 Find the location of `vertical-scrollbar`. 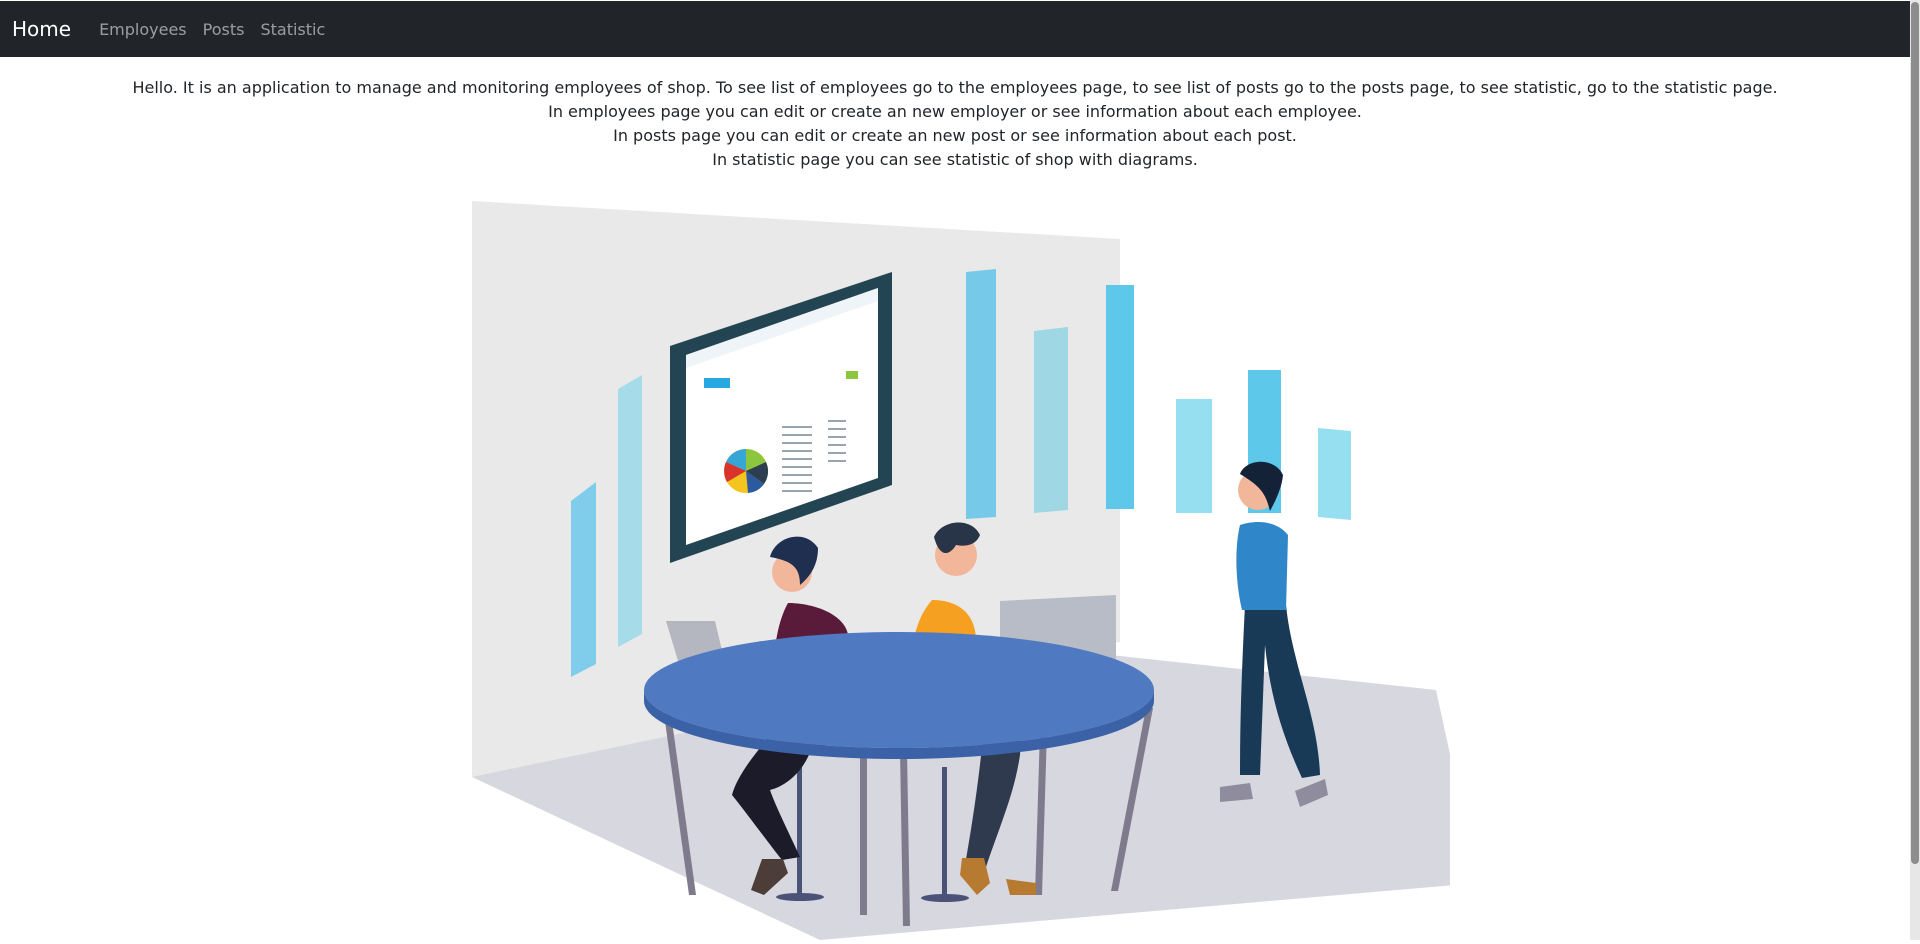

vertical-scrollbar is located at coordinates (1915, 470).